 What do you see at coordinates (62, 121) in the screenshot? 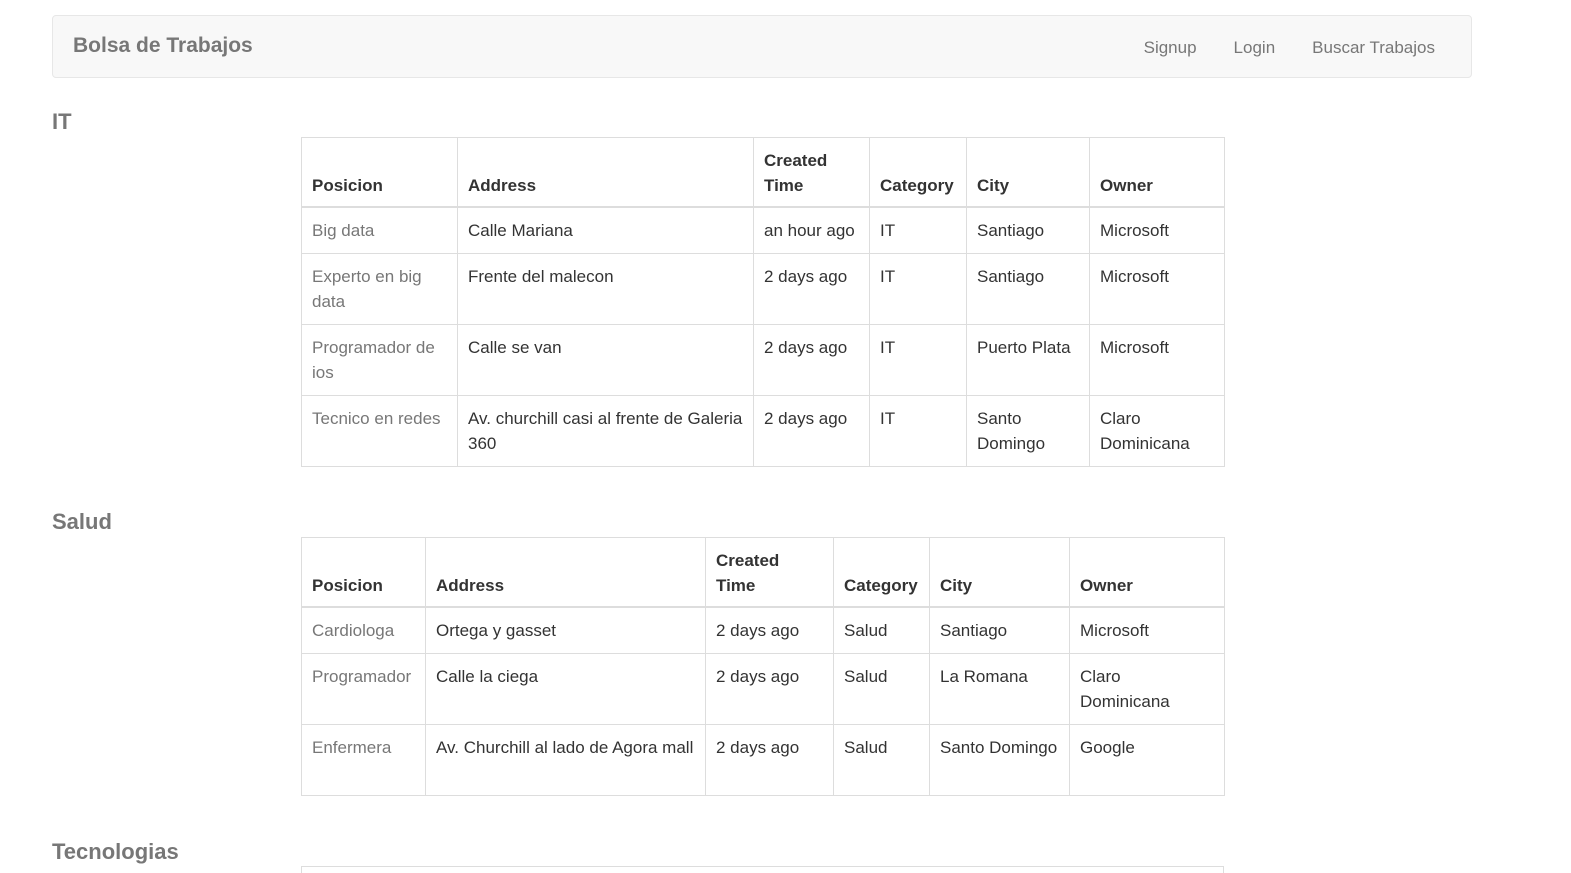
I see `section-title-it: IT` at bounding box center [62, 121].